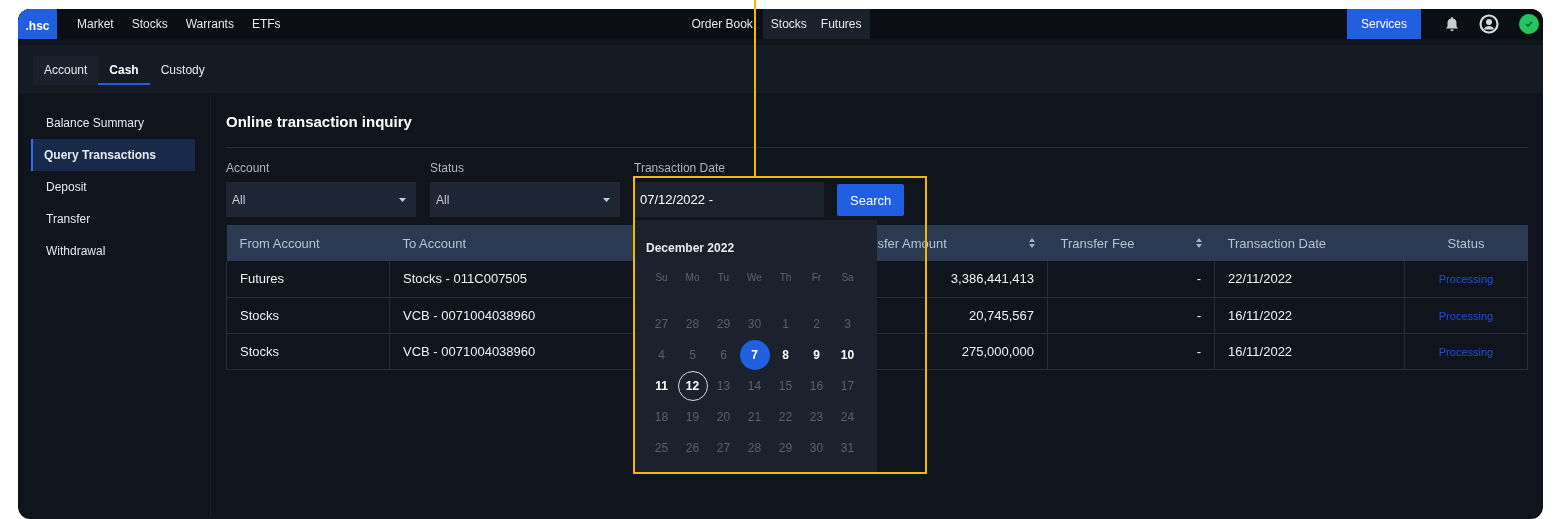 This screenshot has width=1557, height=519. Describe the element at coordinates (754, 354) in the screenshot. I see `calendar-day: 7` at that location.